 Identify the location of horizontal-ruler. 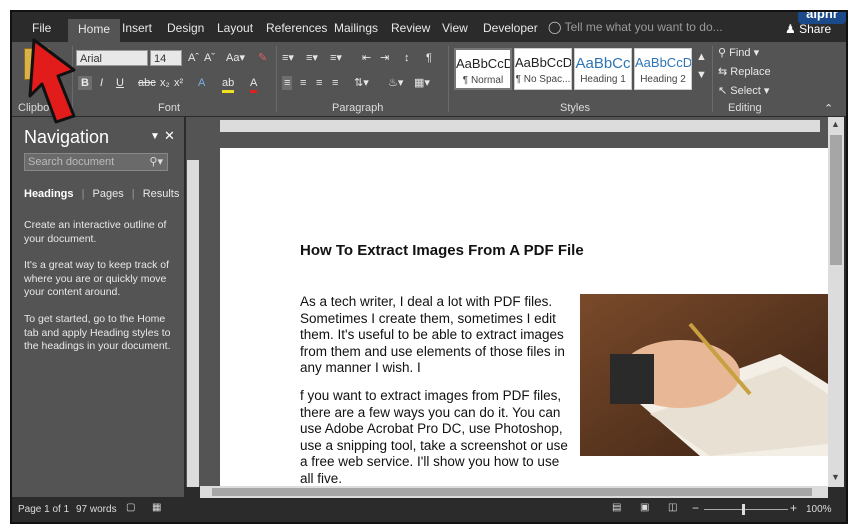
(507, 126).